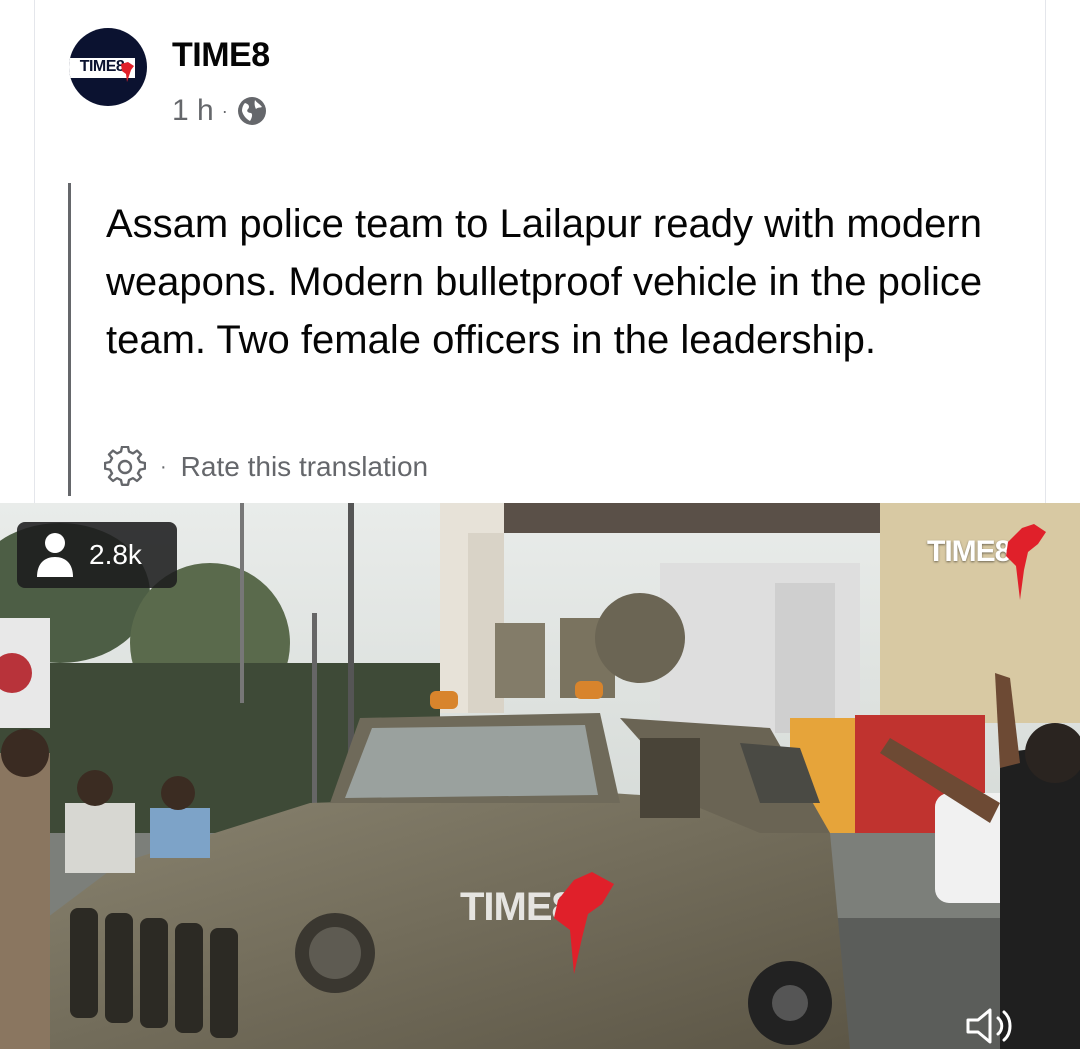  Describe the element at coordinates (115, 554) in the screenshot. I see `views-count: 2.8k` at that location.